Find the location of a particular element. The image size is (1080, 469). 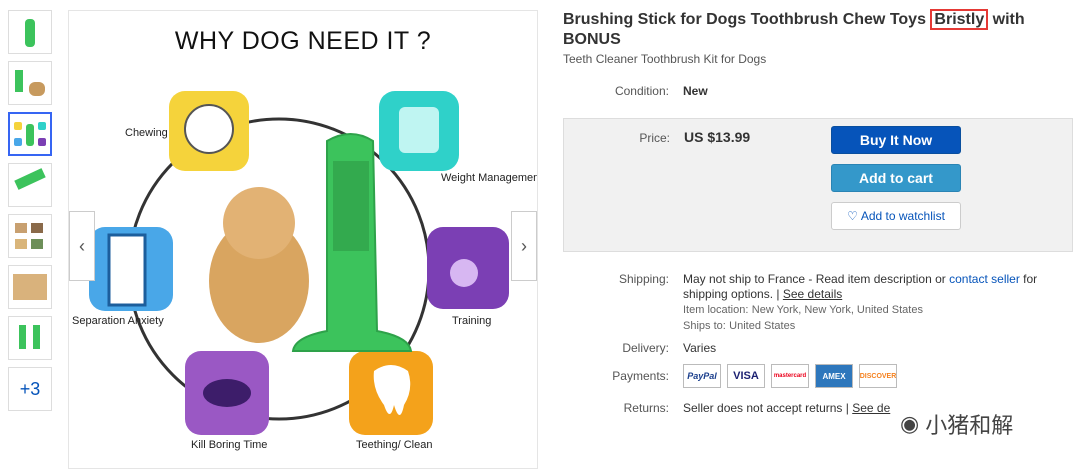

condition-value: New is located at coordinates (695, 91).